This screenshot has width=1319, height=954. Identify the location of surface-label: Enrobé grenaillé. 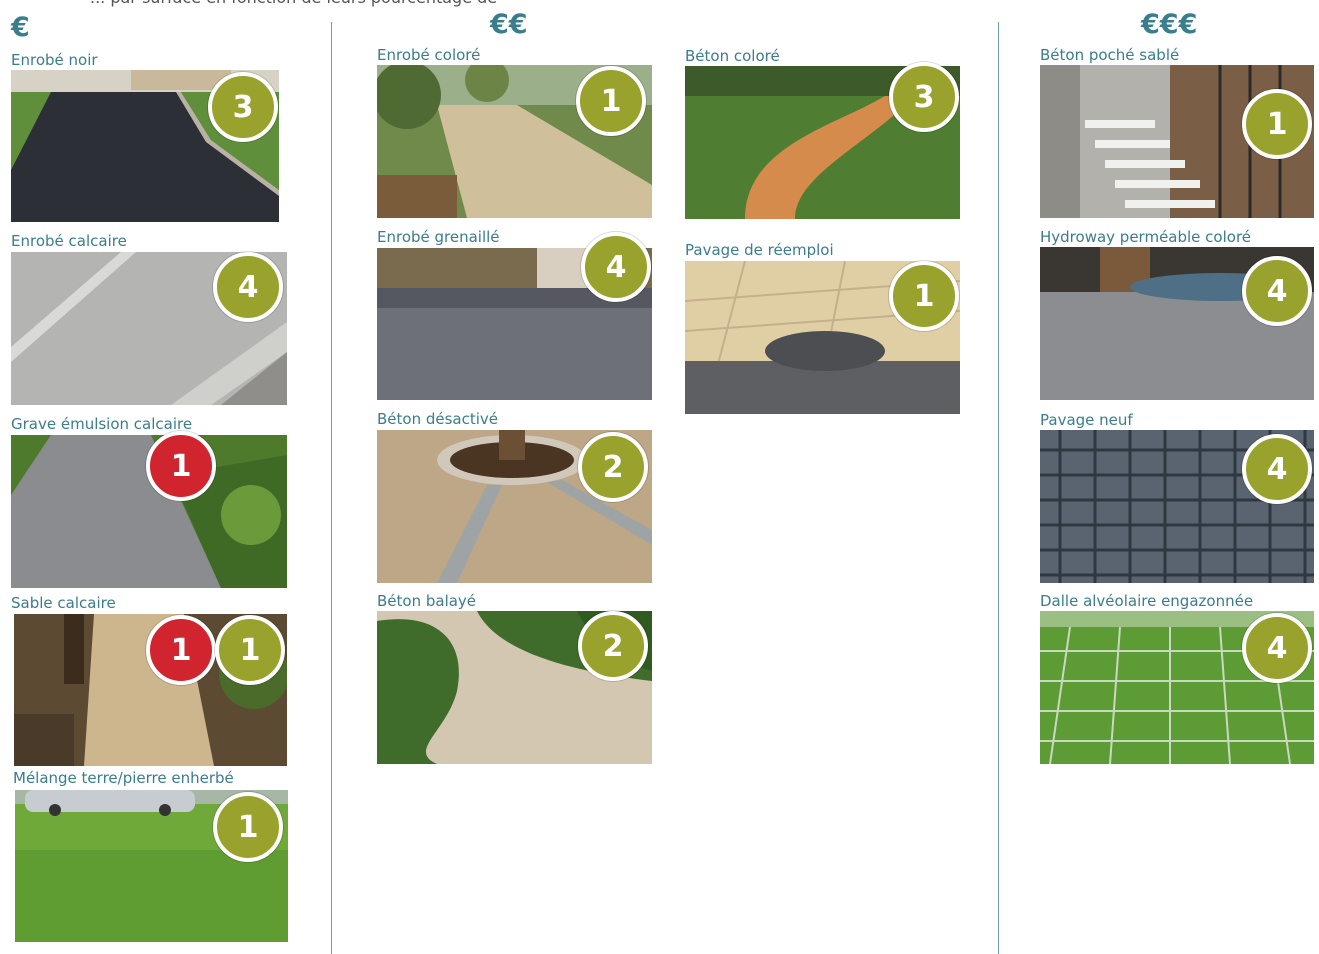
(438, 237).